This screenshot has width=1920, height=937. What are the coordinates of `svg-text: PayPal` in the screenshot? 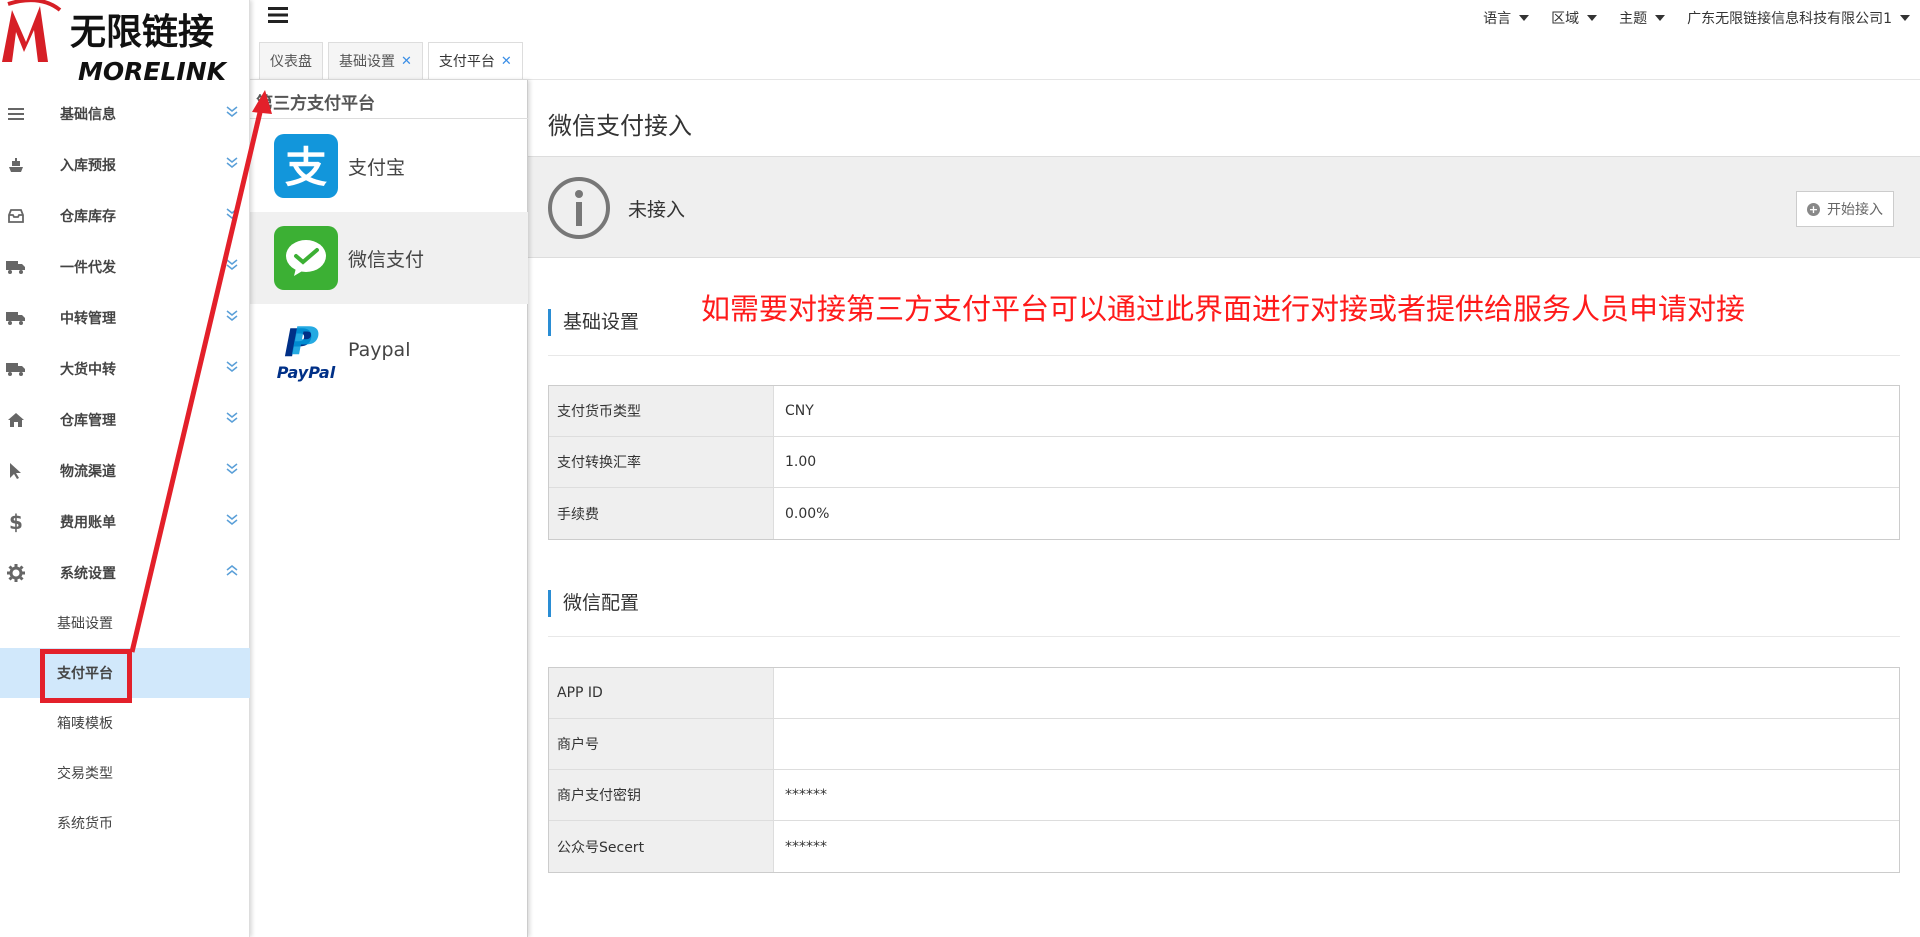 It's located at (306, 372).